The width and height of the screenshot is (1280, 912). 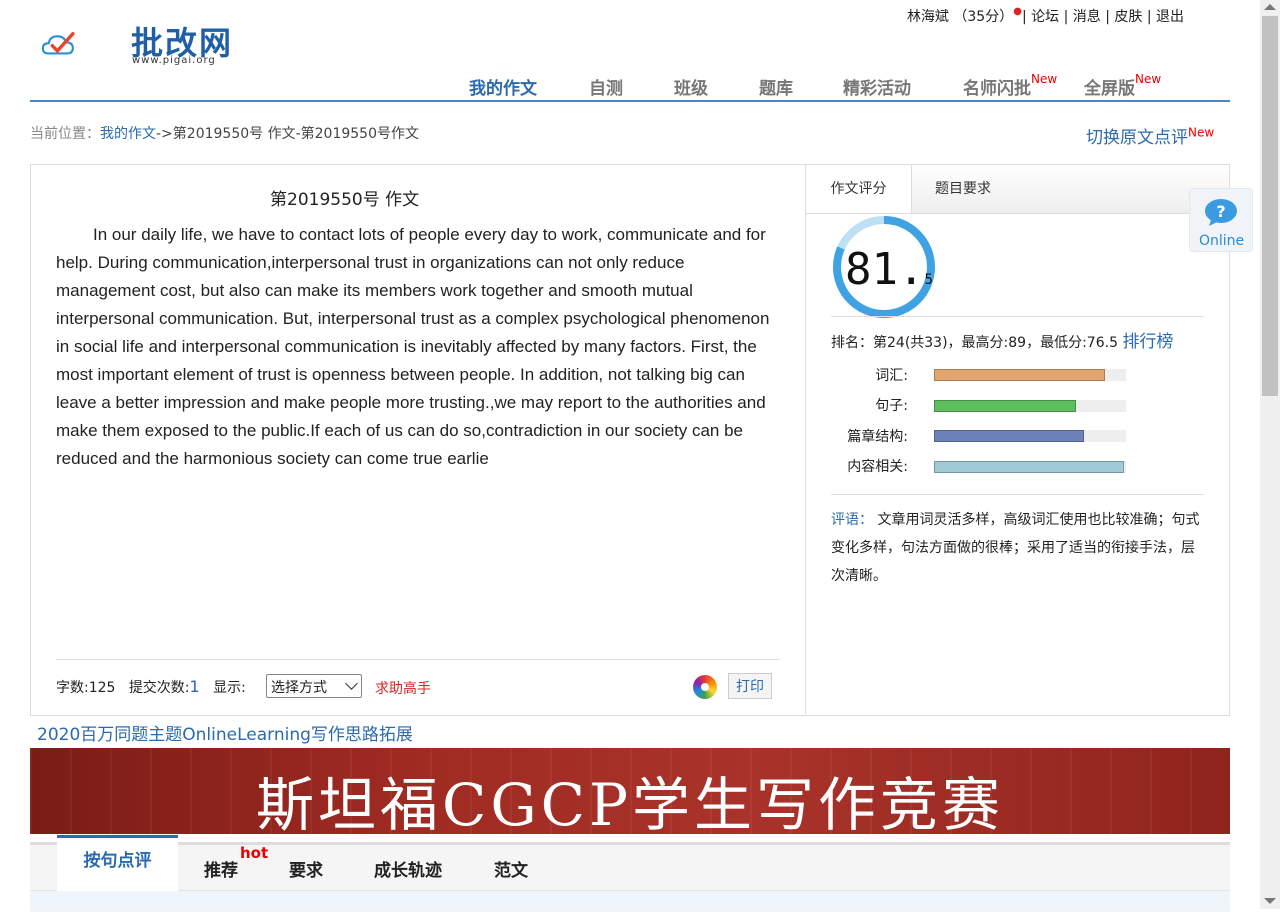 I want to click on leaderboard-link: 排行榜, so click(x=1147, y=342).